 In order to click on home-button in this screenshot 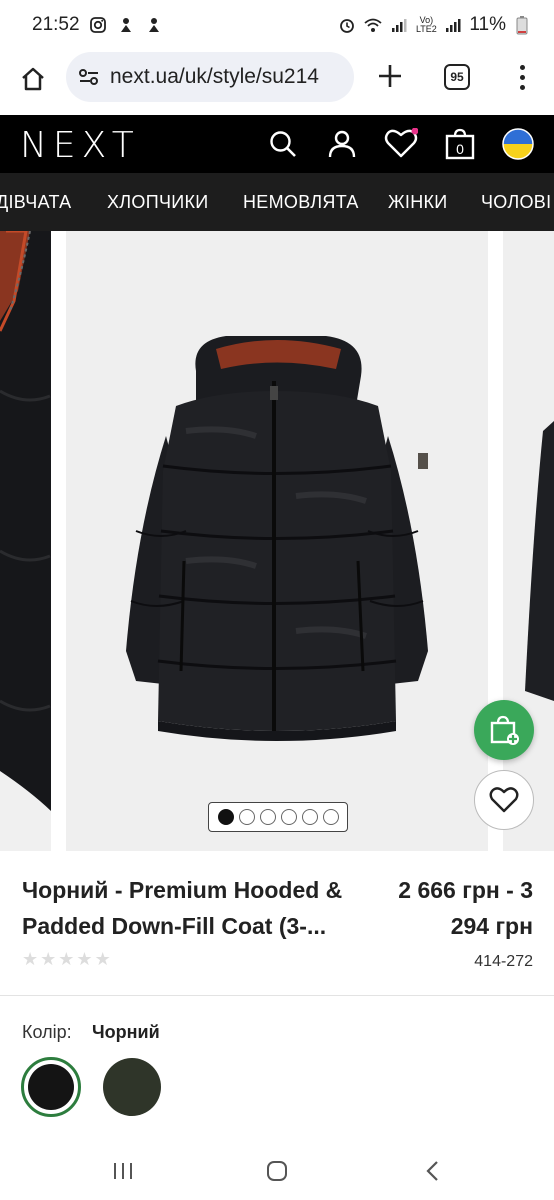, I will do `click(33, 79)`.